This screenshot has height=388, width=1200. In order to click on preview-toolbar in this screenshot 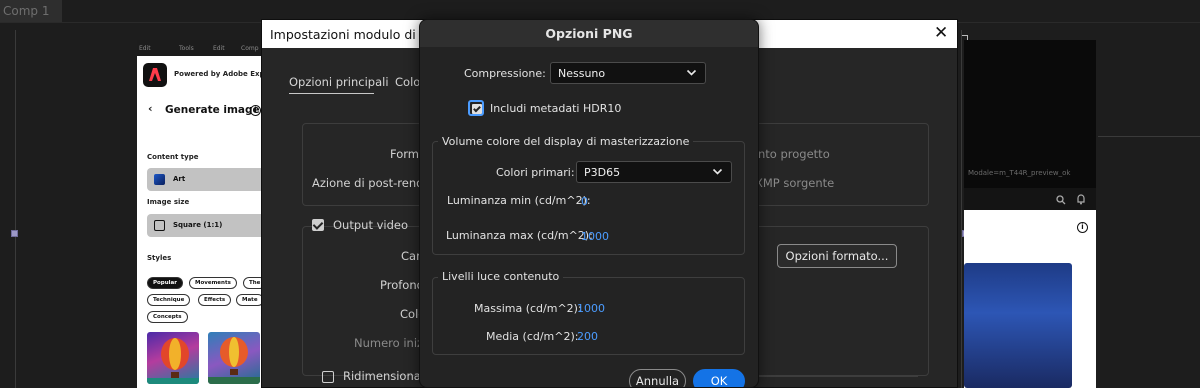, I will do `click(1030, 199)`.